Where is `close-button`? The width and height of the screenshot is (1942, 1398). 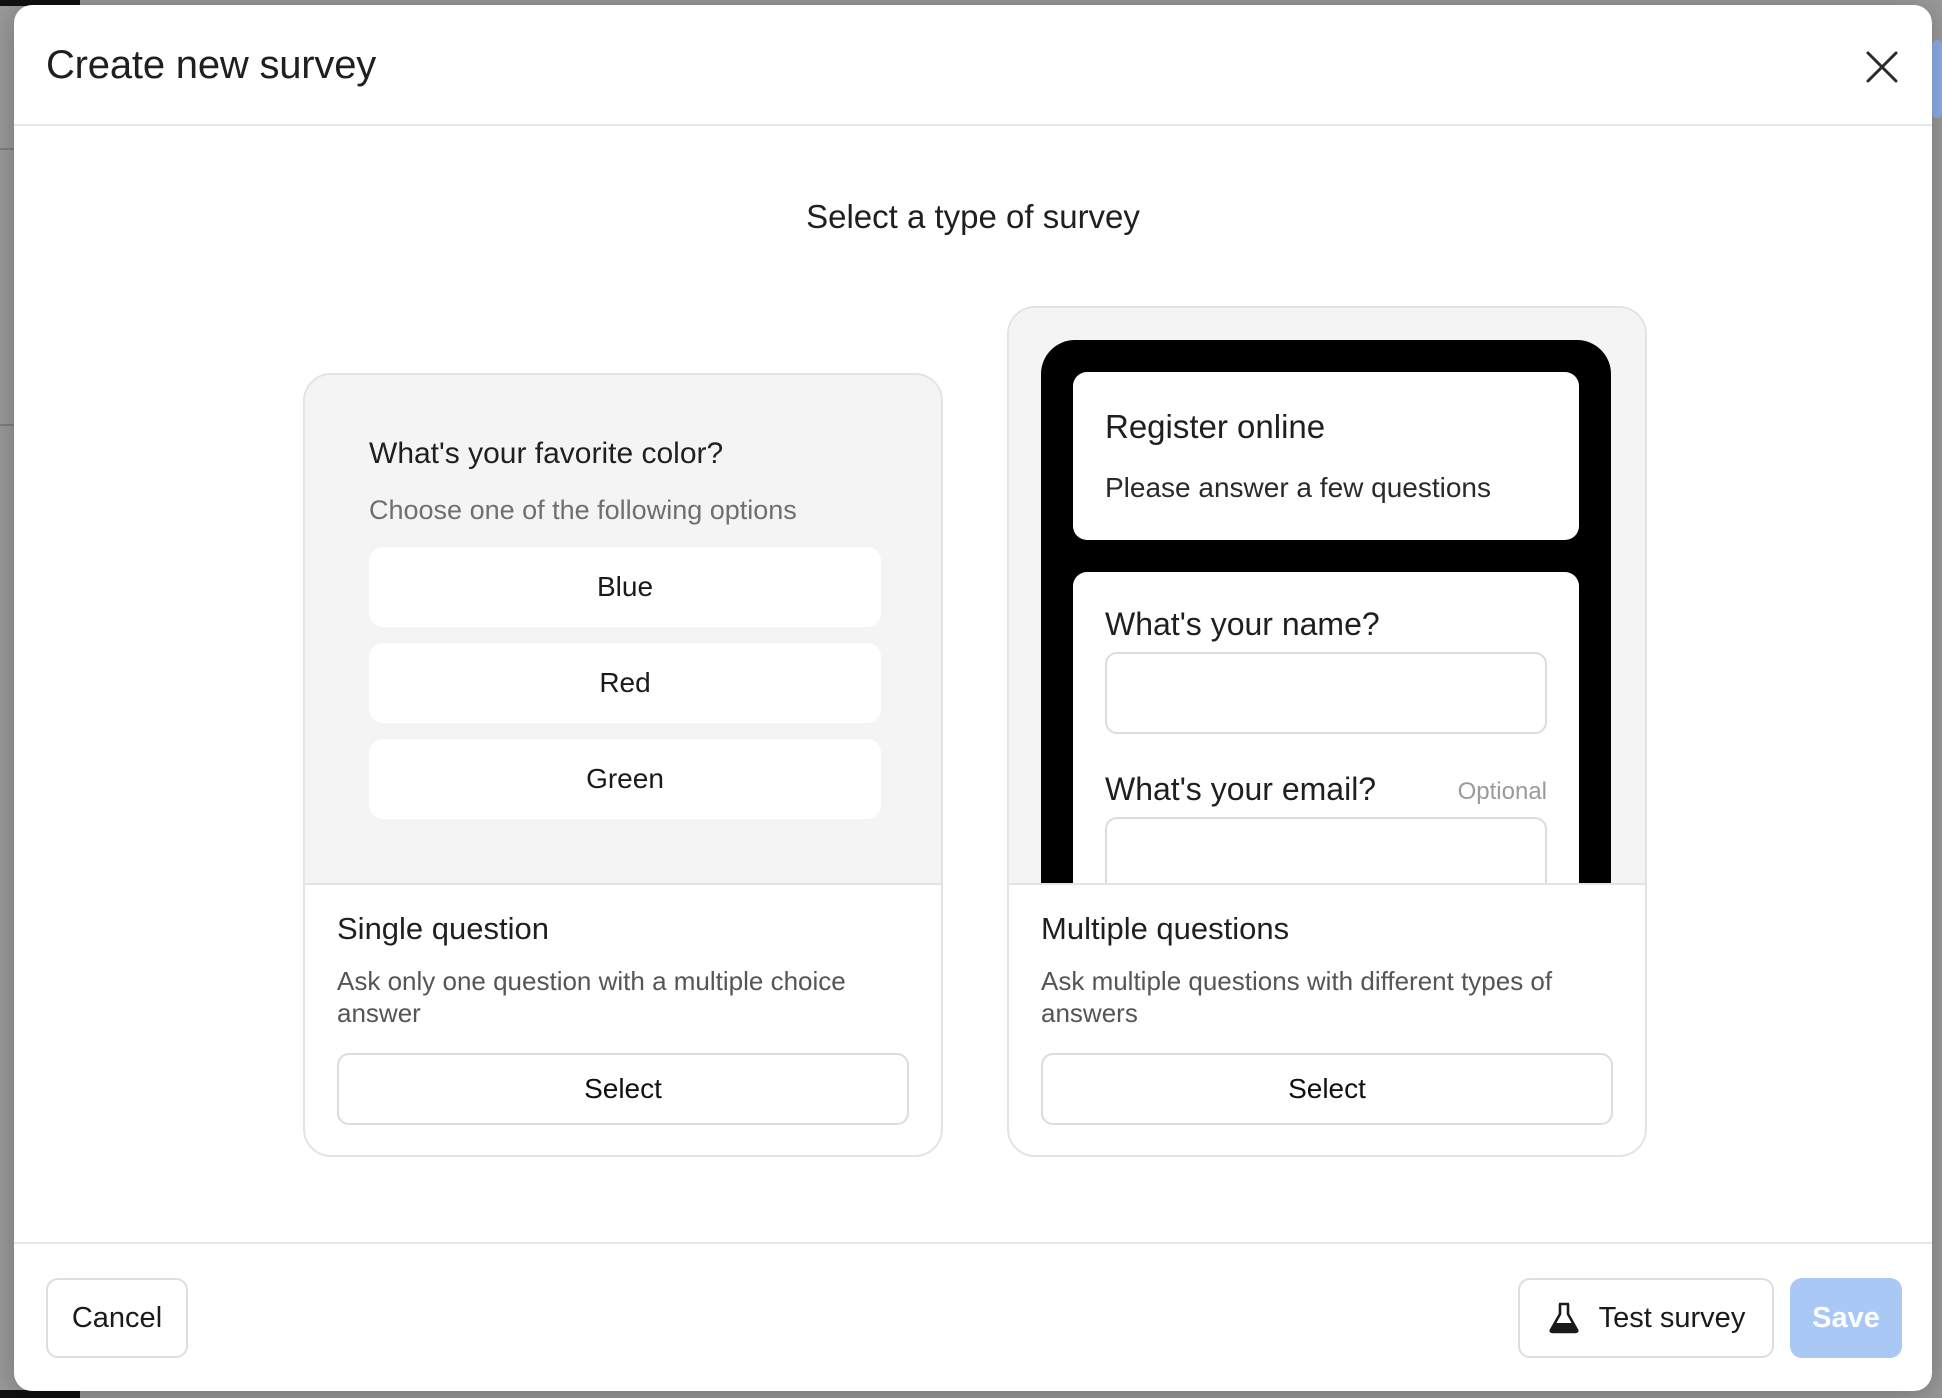 close-button is located at coordinates (1882, 67).